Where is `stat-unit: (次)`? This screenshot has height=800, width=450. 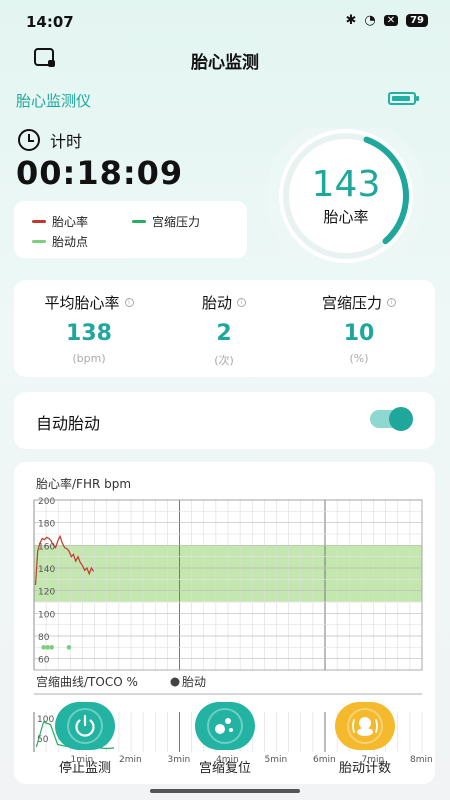 stat-unit: (次) is located at coordinates (224, 360).